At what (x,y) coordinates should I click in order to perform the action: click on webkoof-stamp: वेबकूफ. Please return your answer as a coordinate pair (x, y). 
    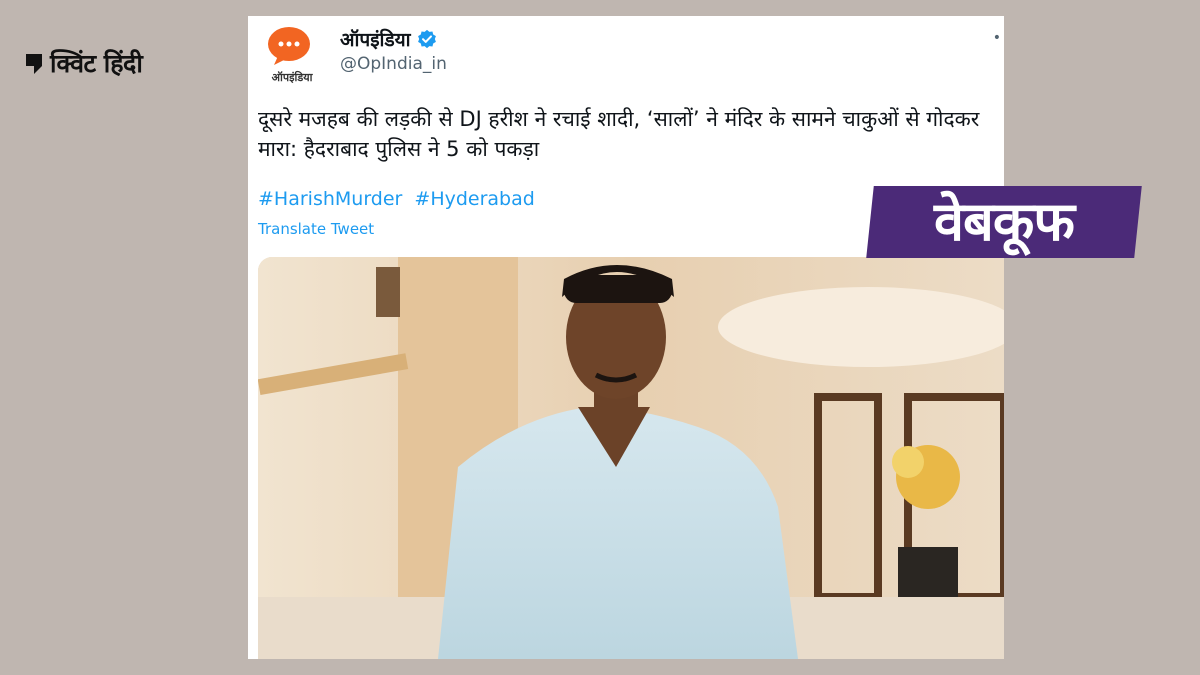
    Looking at the image, I should click on (1004, 222).